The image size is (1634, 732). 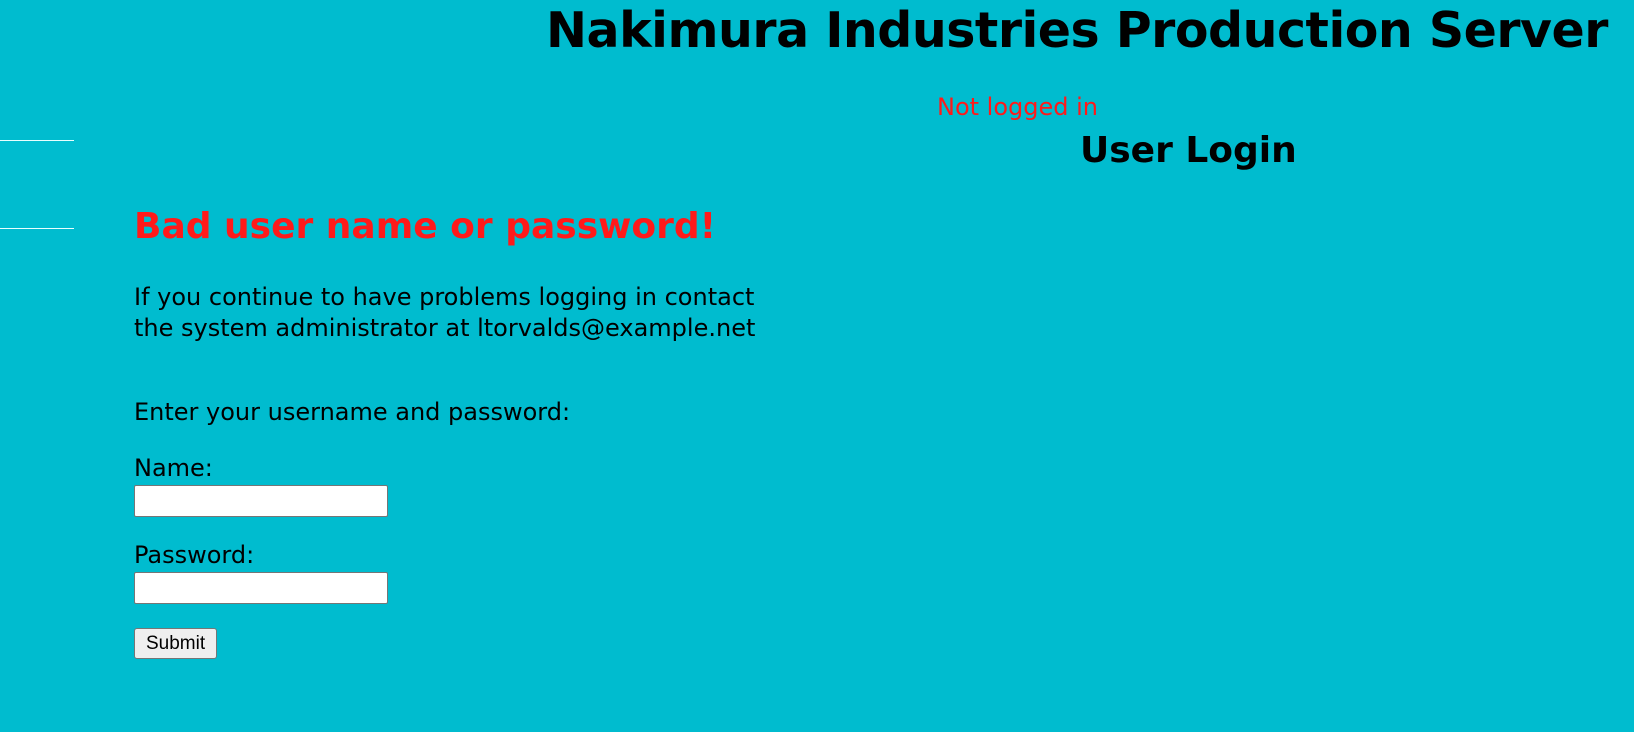 What do you see at coordinates (1018, 107) in the screenshot?
I see `login-status: Not logged in` at bounding box center [1018, 107].